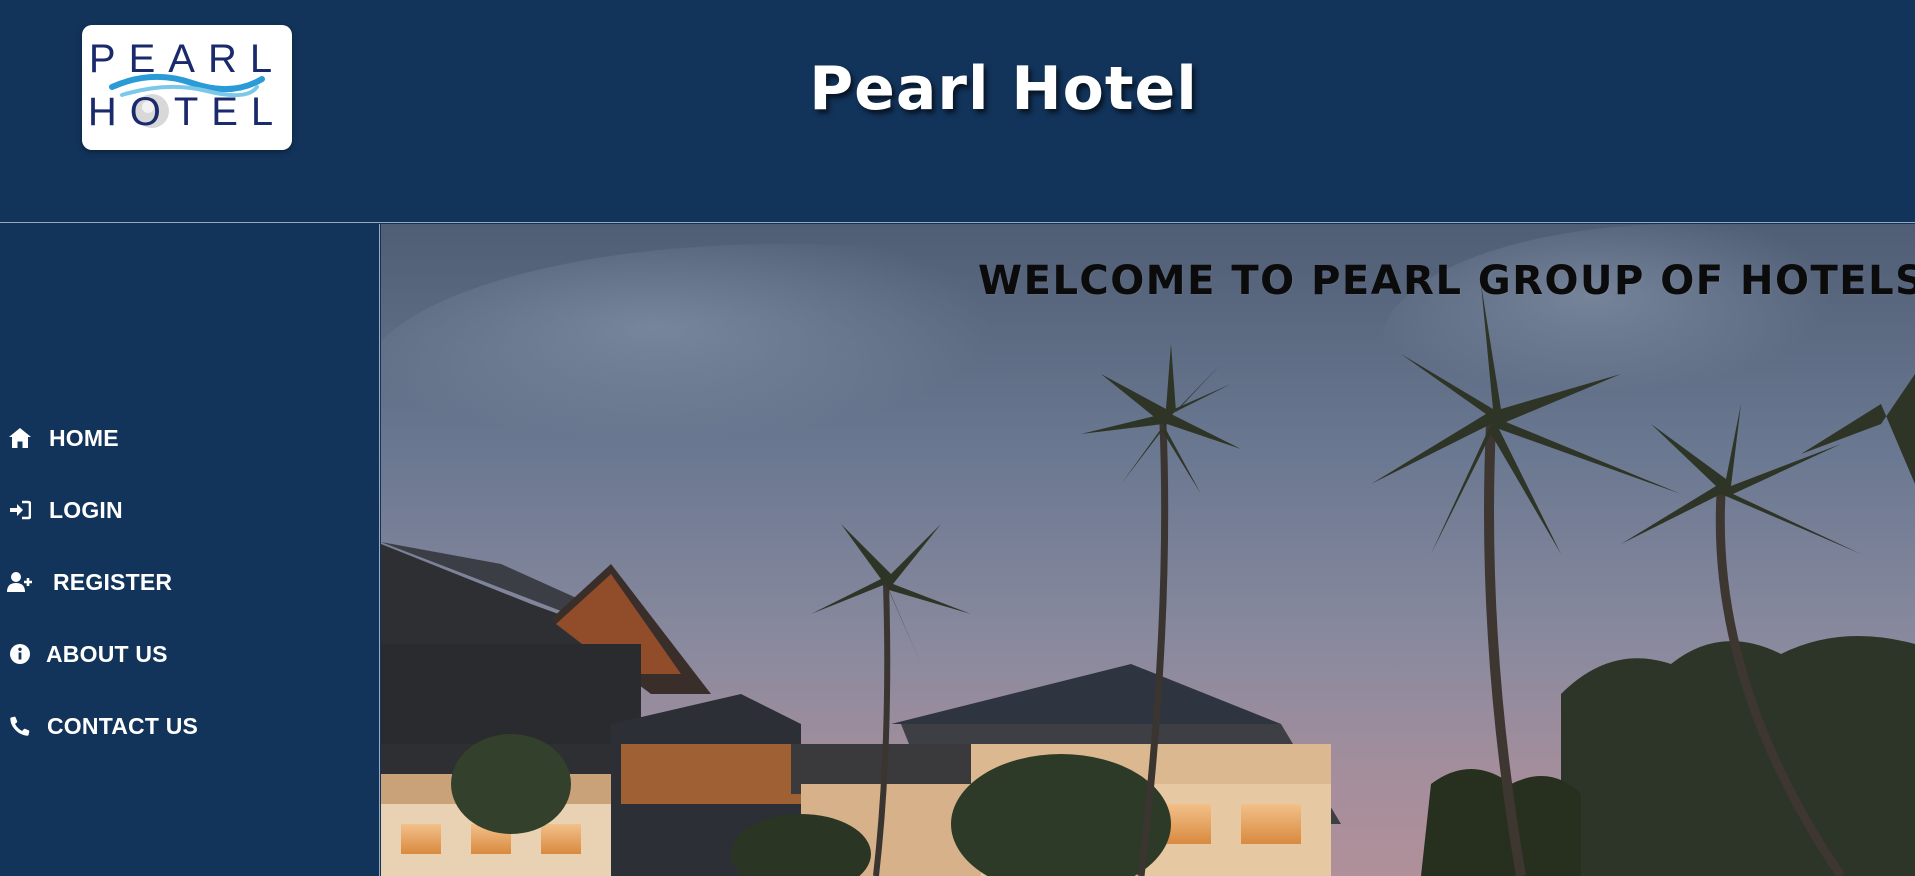 This screenshot has width=1915, height=876. Describe the element at coordinates (1446, 281) in the screenshot. I see `welcome-heading: WELCOME TO PEARL GROUP OF HOTELS` at that location.